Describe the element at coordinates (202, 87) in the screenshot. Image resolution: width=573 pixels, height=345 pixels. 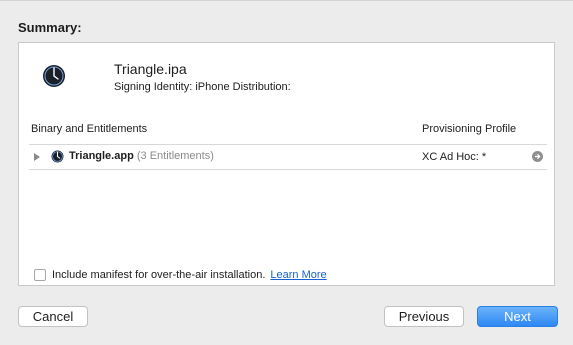
I see `signing-identity: Signing Identity: iPhone Distribution:` at that location.